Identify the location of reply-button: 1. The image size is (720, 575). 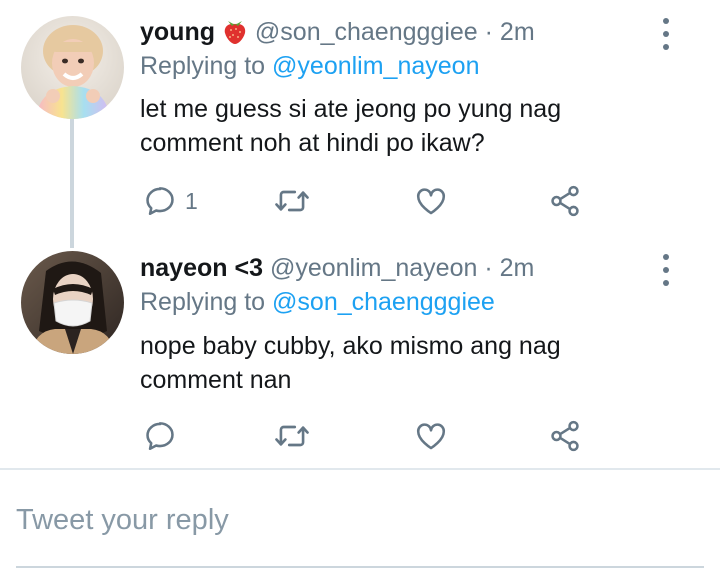
(170, 201).